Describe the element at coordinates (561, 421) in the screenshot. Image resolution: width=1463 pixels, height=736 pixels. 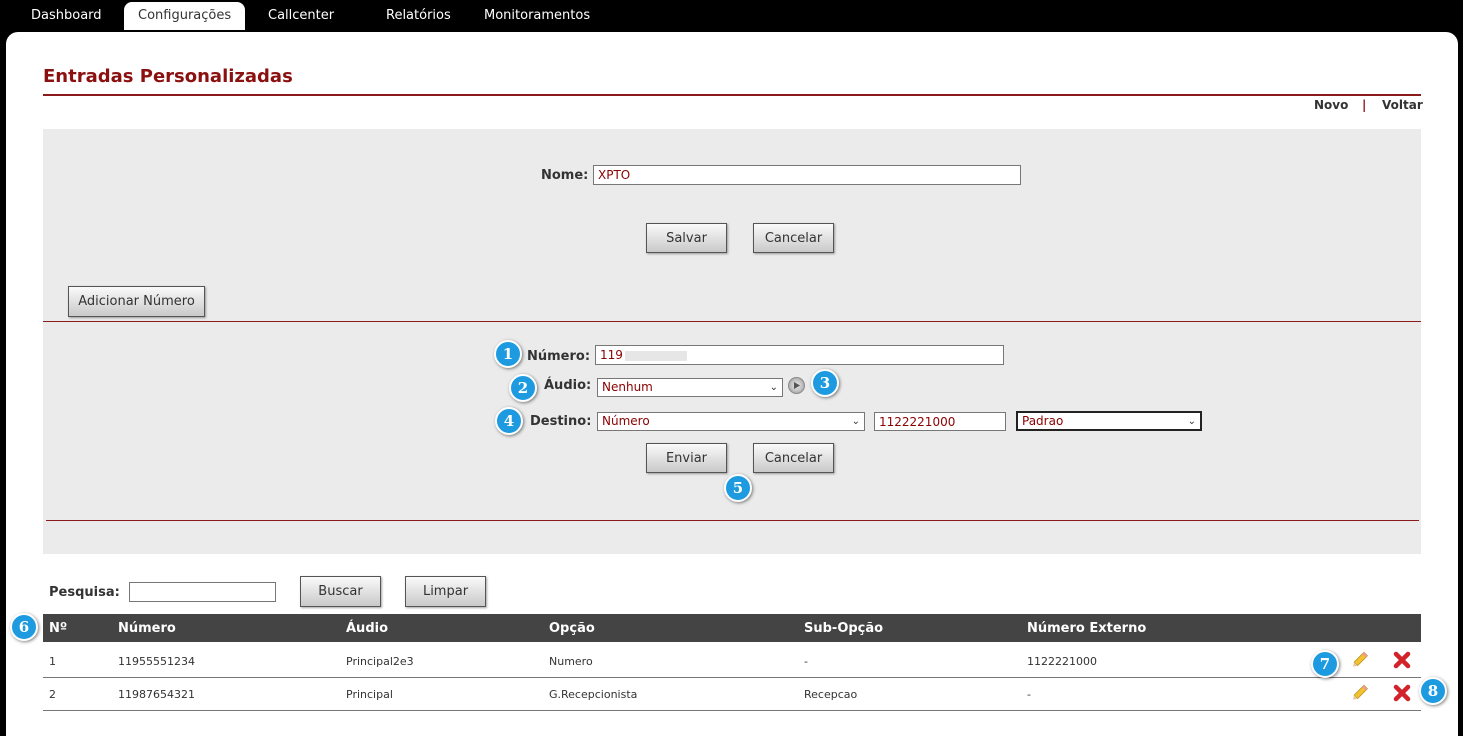
I see `destino-label: Destino:` at that location.